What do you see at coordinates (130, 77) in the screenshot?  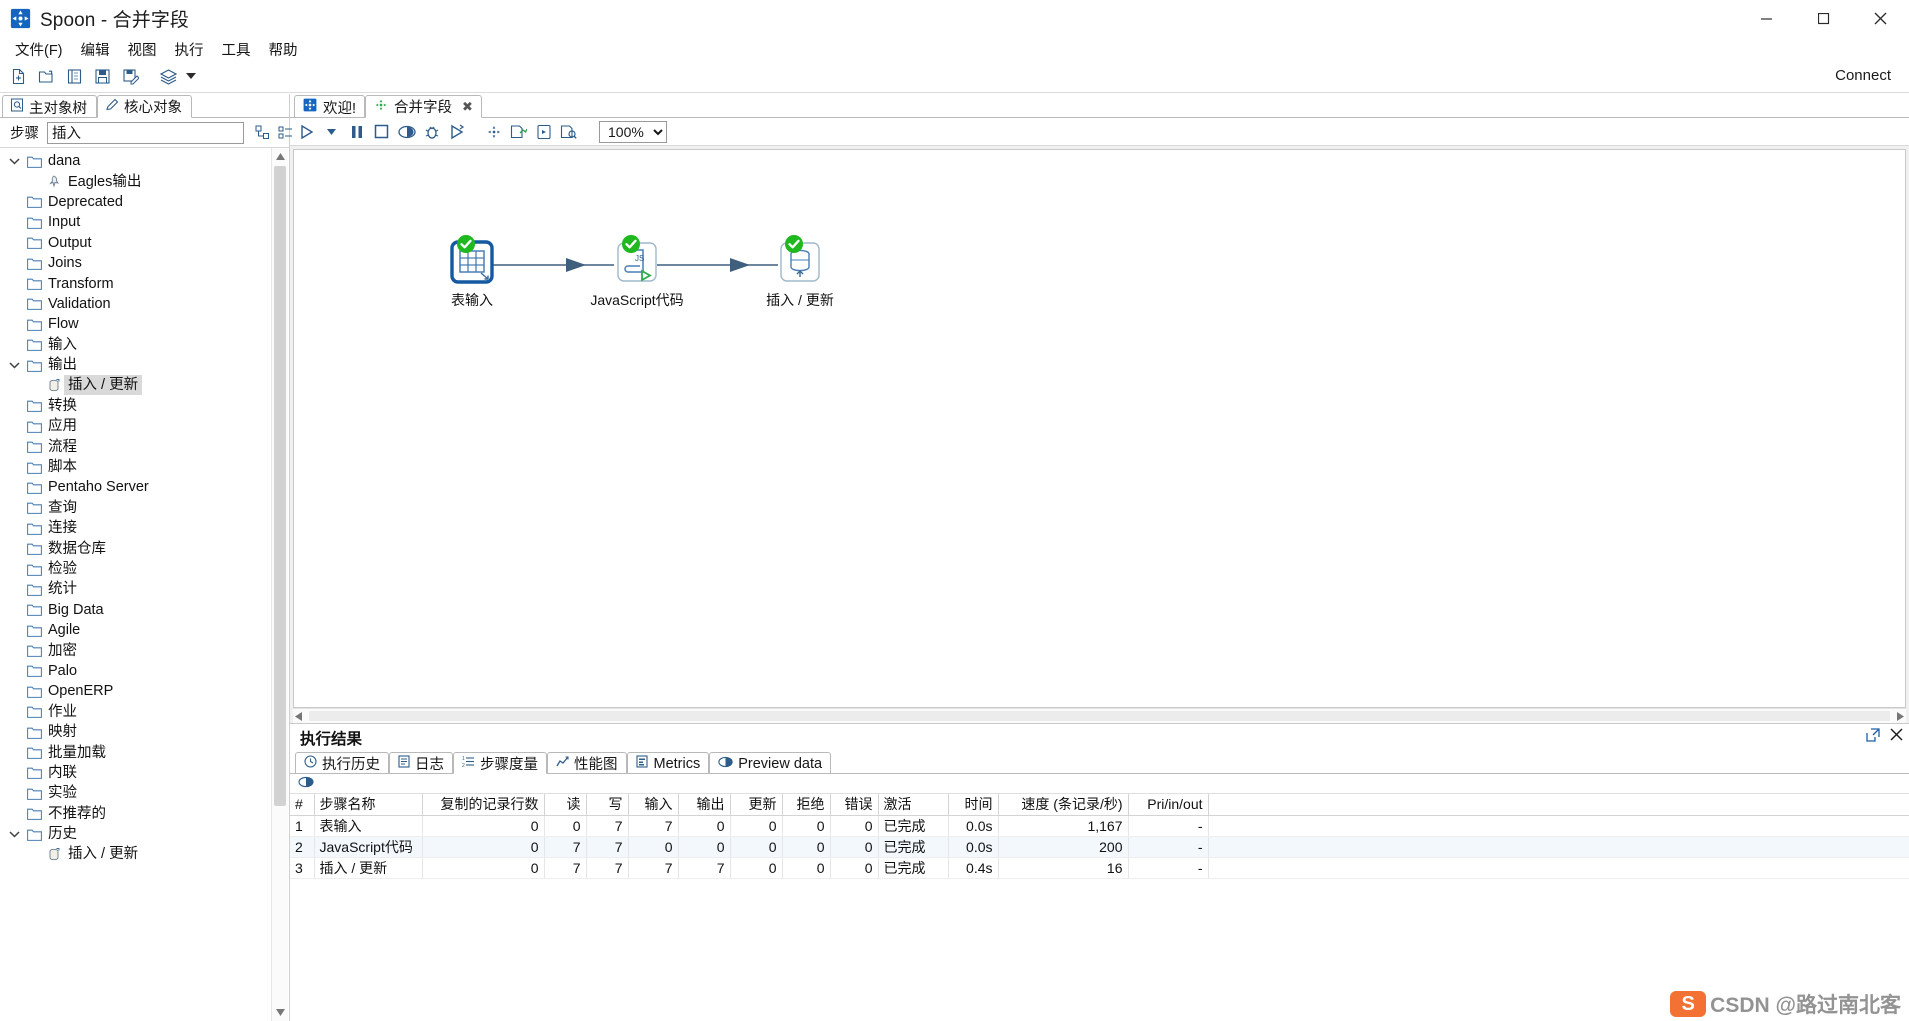 I see `save-as-icon` at bounding box center [130, 77].